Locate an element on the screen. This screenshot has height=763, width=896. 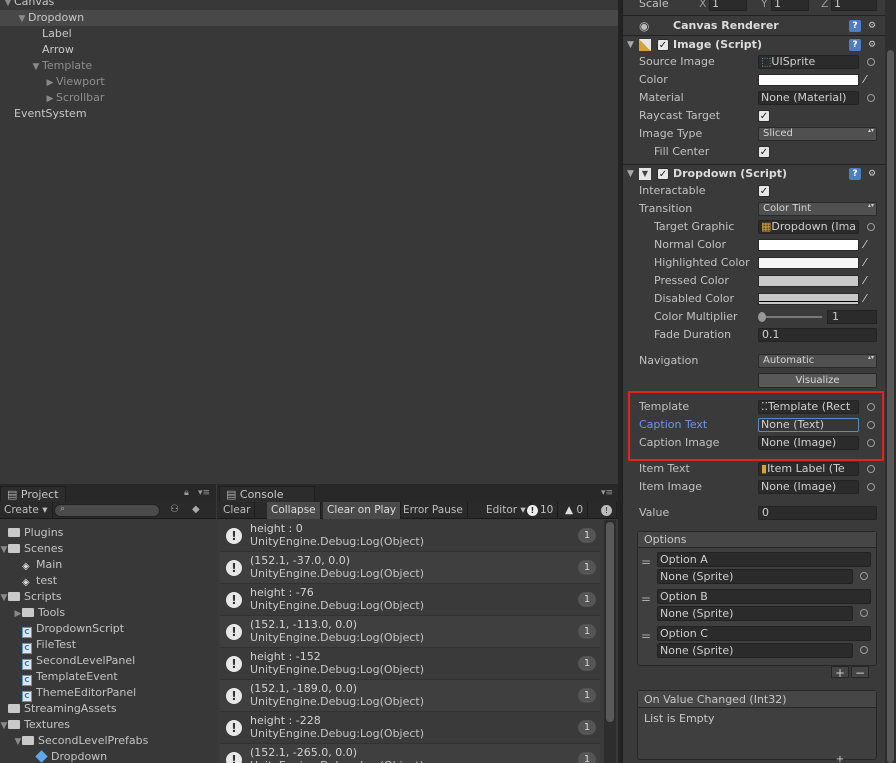
console-collapse-button: Collapse is located at coordinates (294, 510).